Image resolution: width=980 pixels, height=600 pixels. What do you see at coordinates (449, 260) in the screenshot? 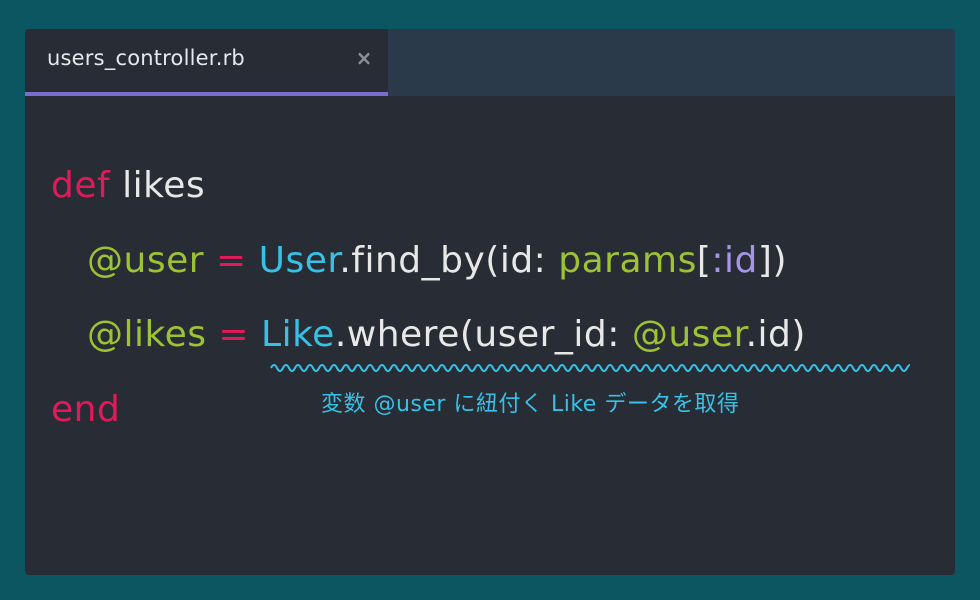
I see `method-call-find-by: .find_by(id:` at bounding box center [449, 260].